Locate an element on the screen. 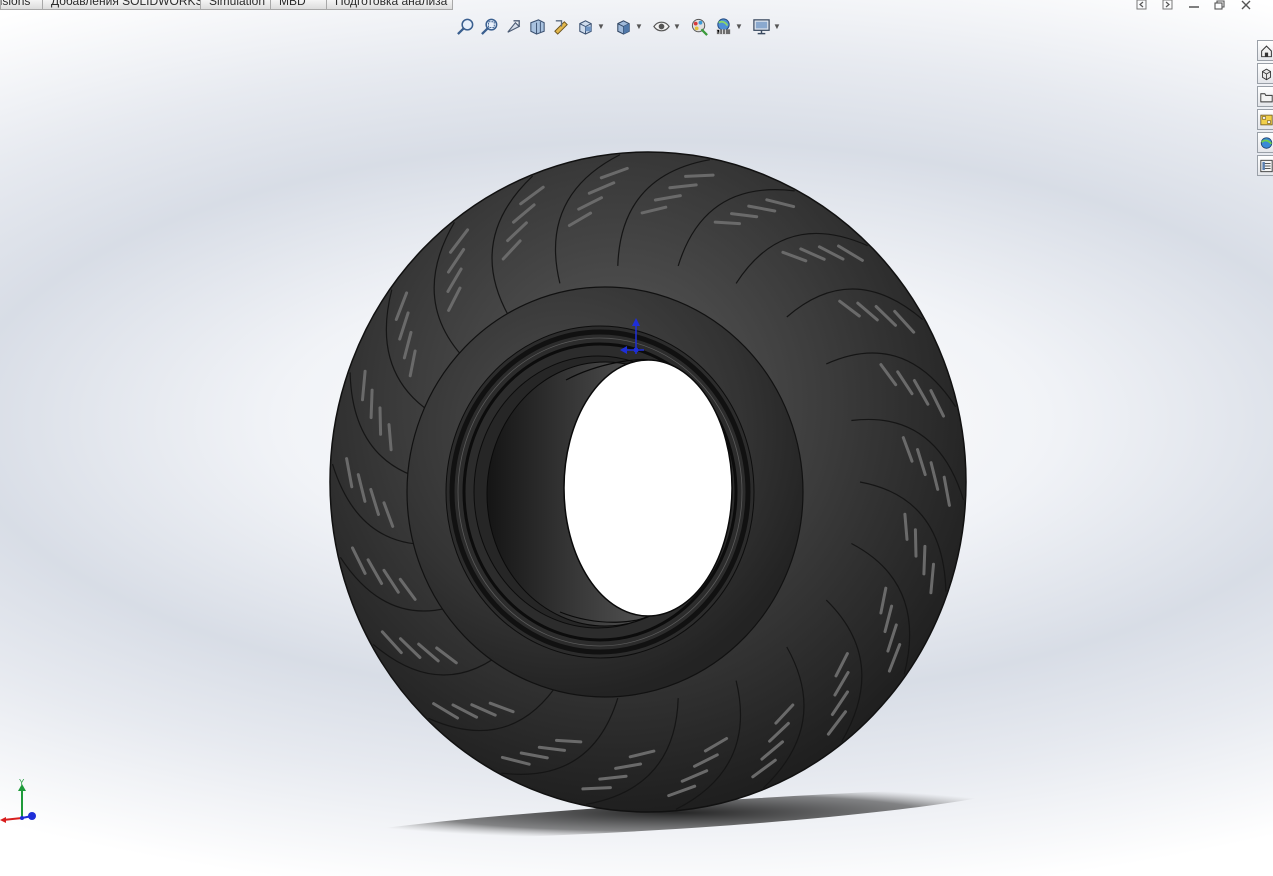 This screenshot has width=1273, height=876. dynamic-annotation-icon is located at coordinates (560, 27).